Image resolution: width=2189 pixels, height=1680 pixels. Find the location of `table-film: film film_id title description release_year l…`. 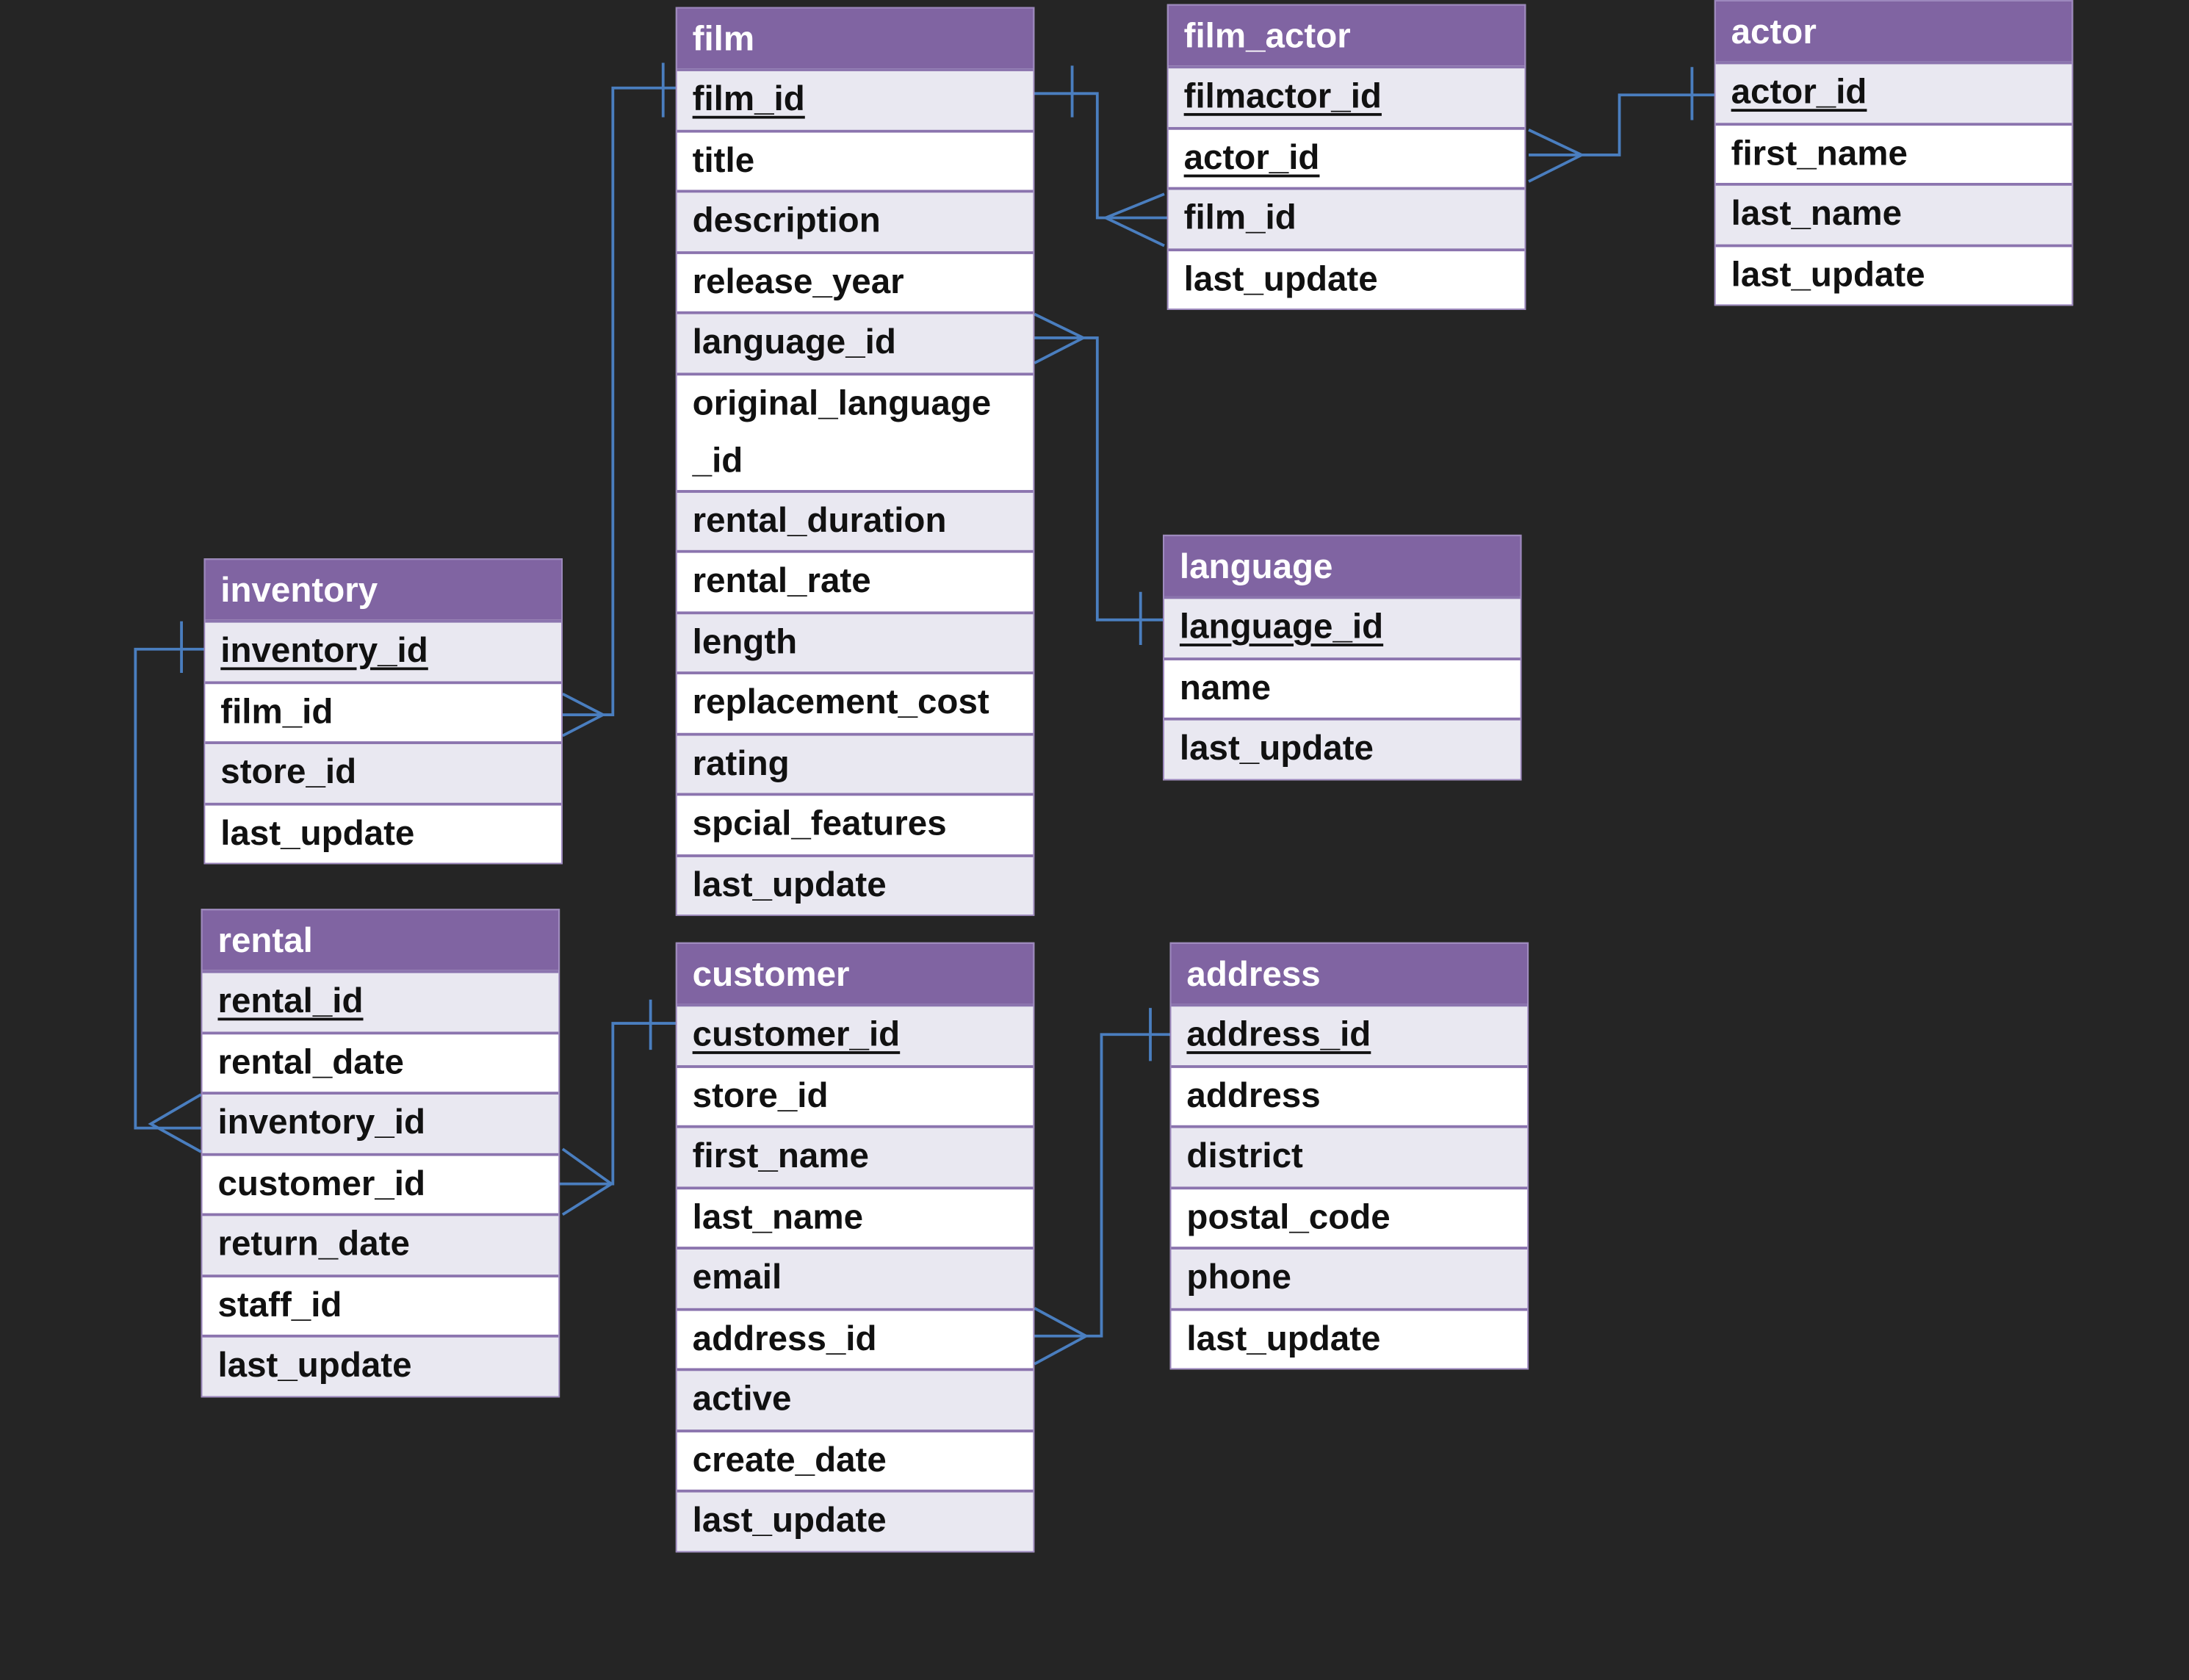

table-film: film film_id title description release_year l… is located at coordinates (855, 461).